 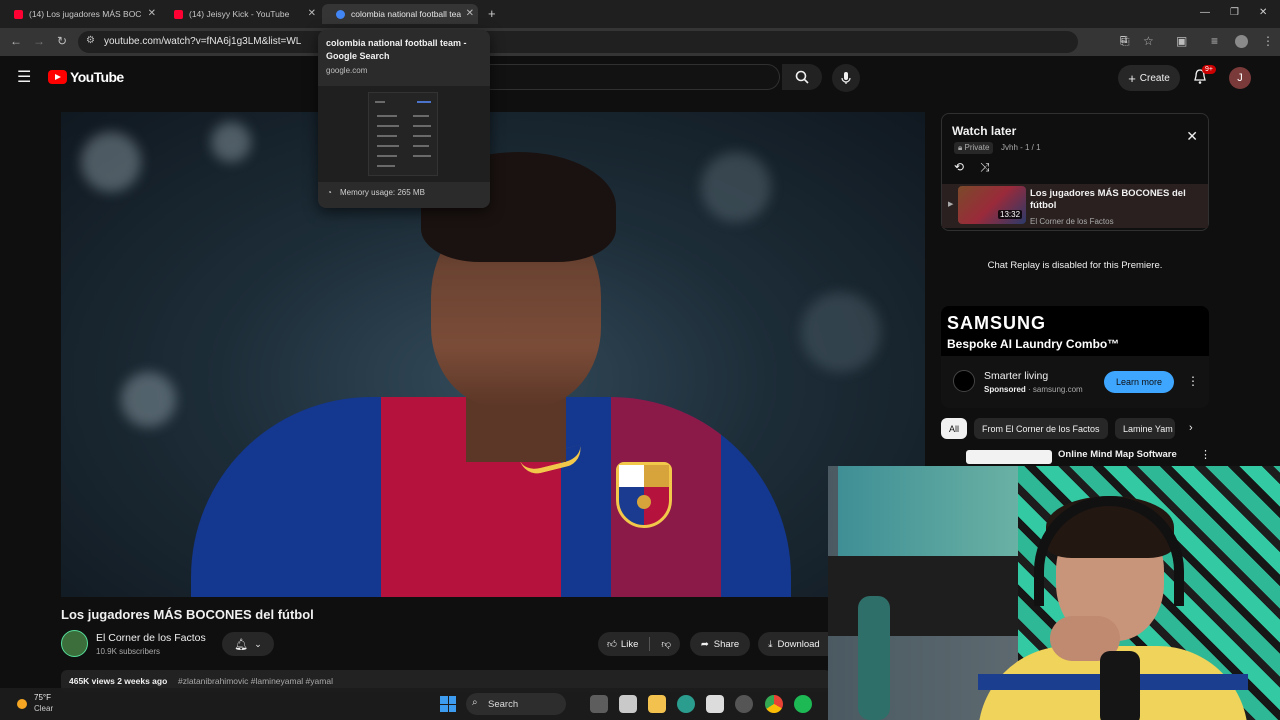 I want to click on close-icon: ✕, so click(x=1192, y=136).